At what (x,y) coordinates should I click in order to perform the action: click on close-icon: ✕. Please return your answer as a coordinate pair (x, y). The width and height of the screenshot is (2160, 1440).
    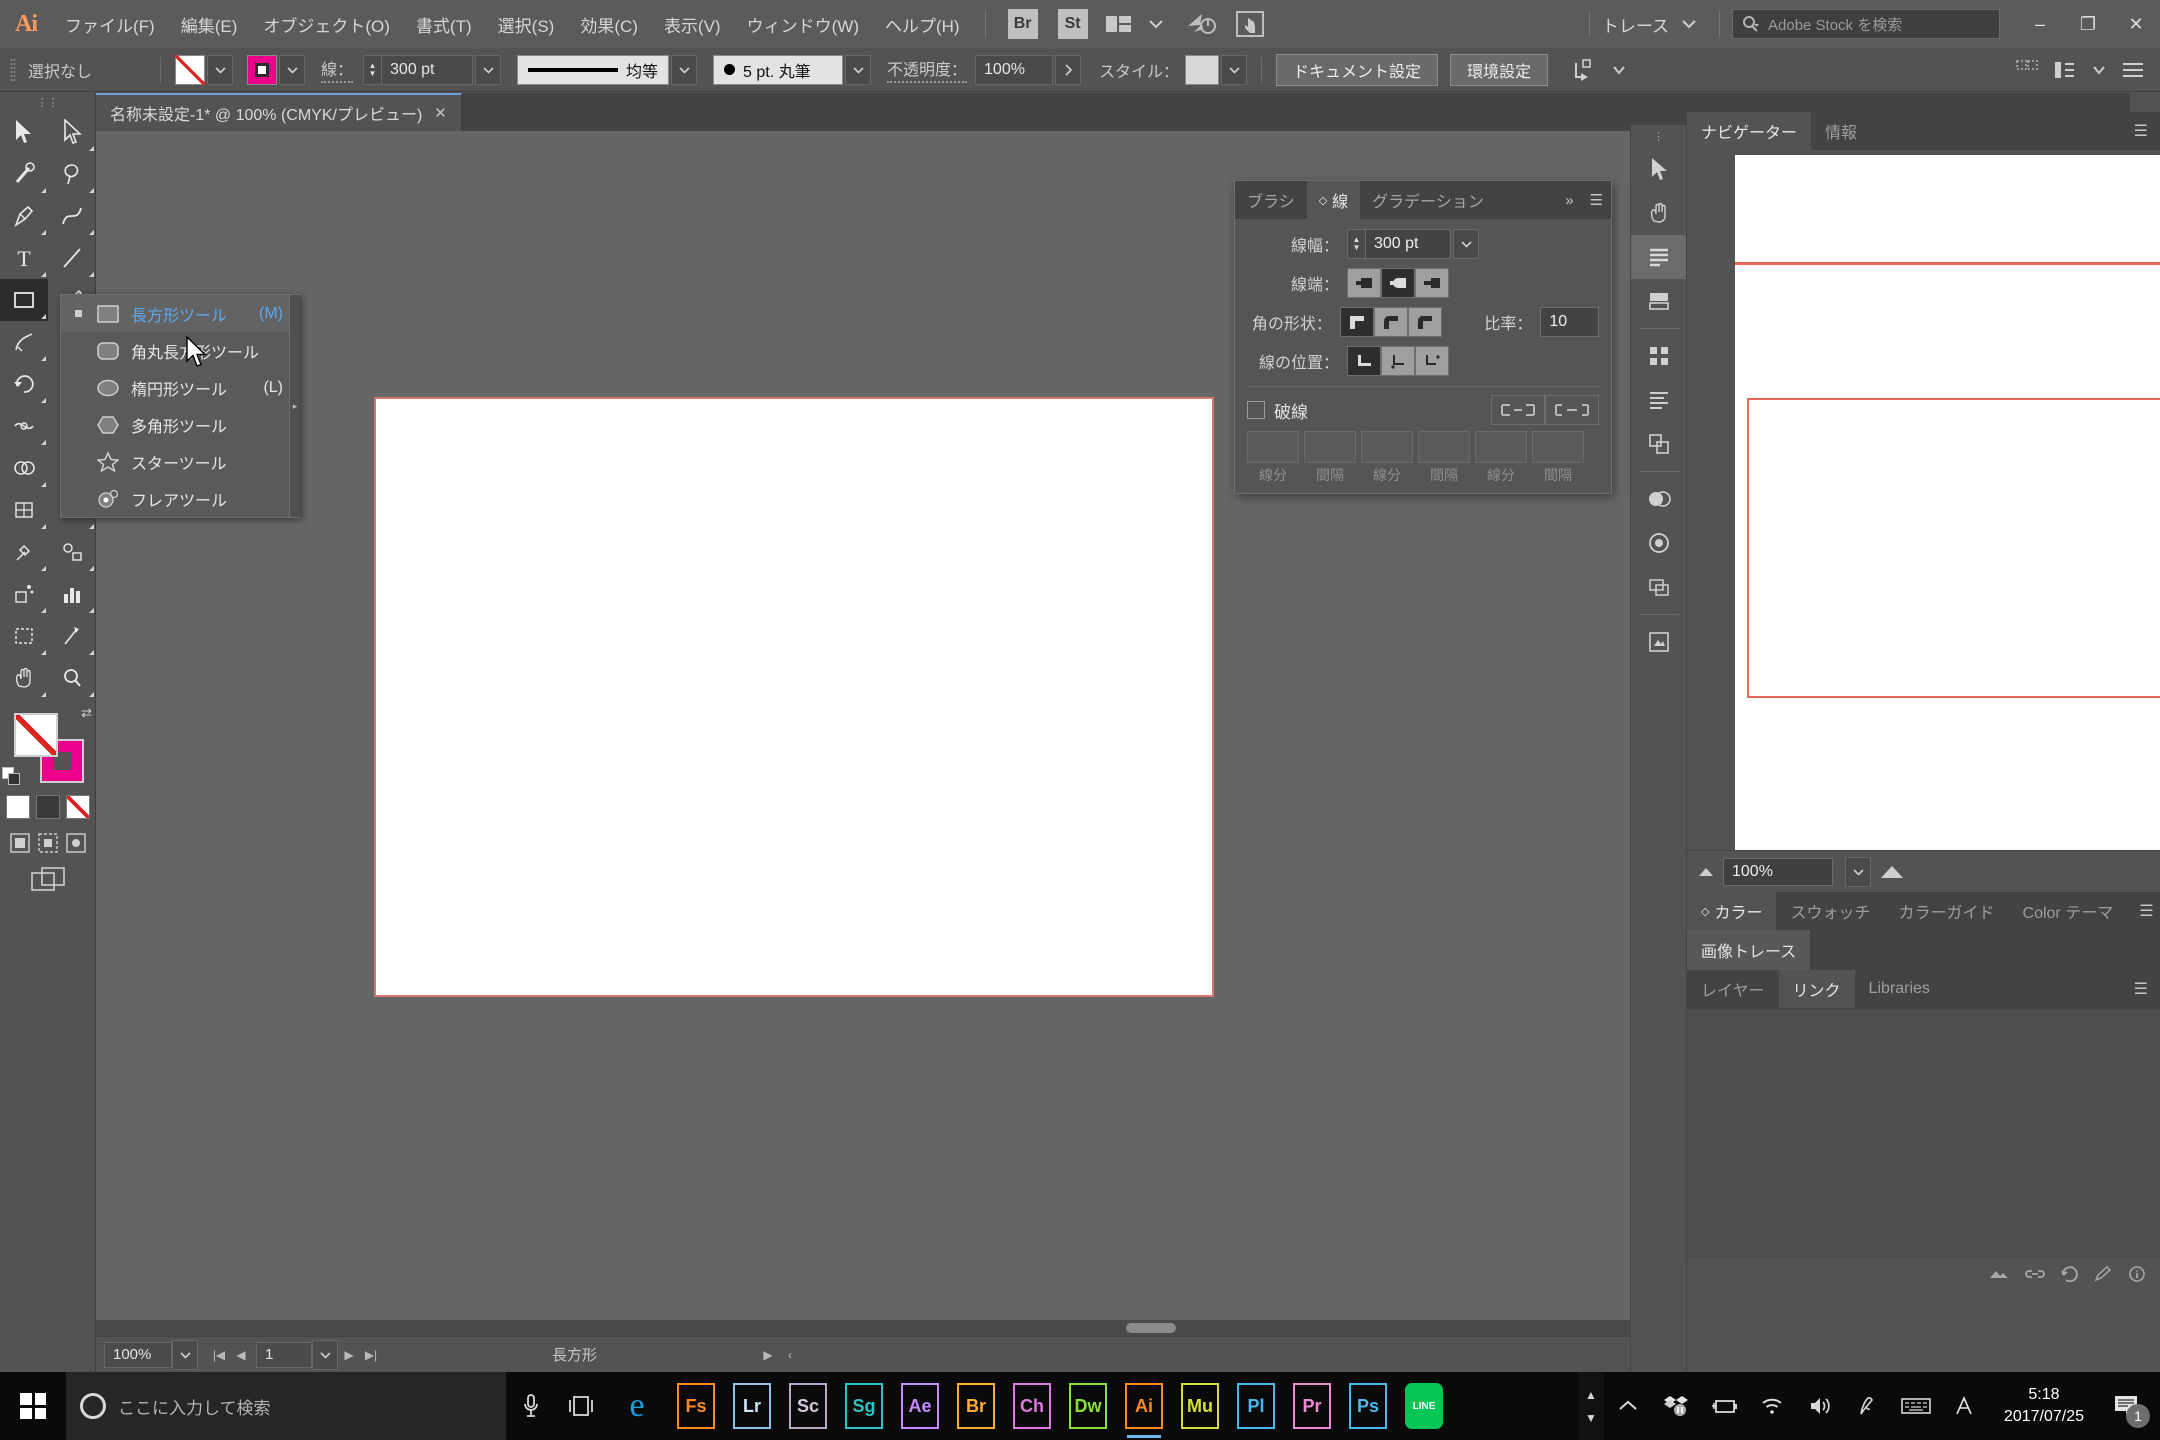
    Looking at the image, I should click on (440, 113).